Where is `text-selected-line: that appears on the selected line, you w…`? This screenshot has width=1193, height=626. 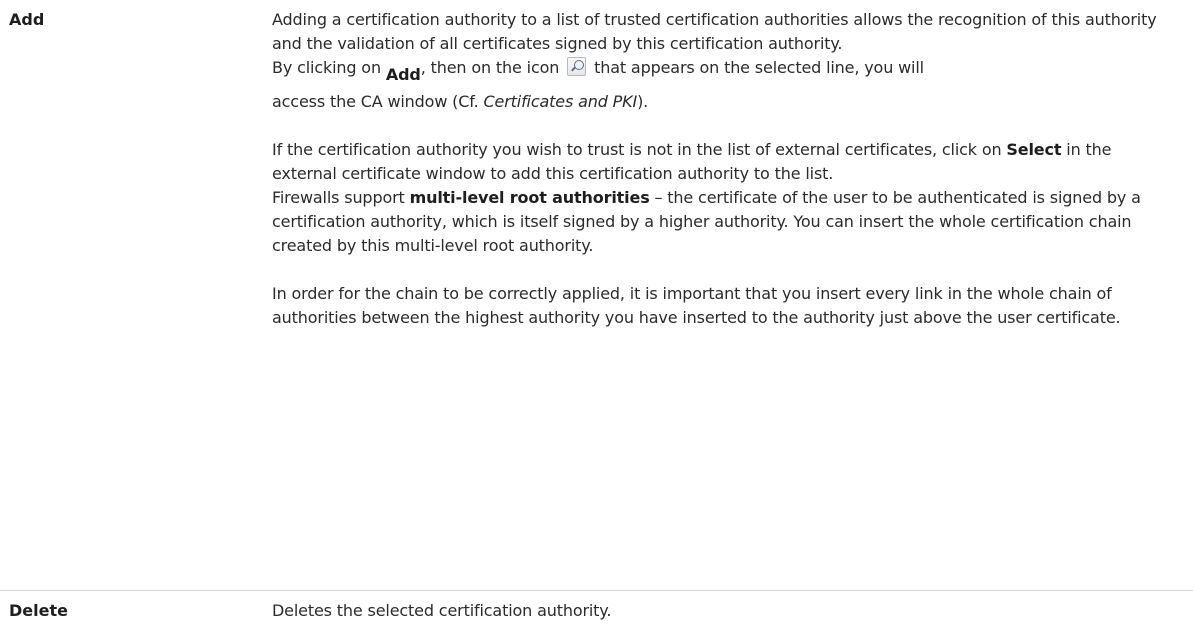
text-selected-line: that appears on the selected line, you w… is located at coordinates (756, 67).